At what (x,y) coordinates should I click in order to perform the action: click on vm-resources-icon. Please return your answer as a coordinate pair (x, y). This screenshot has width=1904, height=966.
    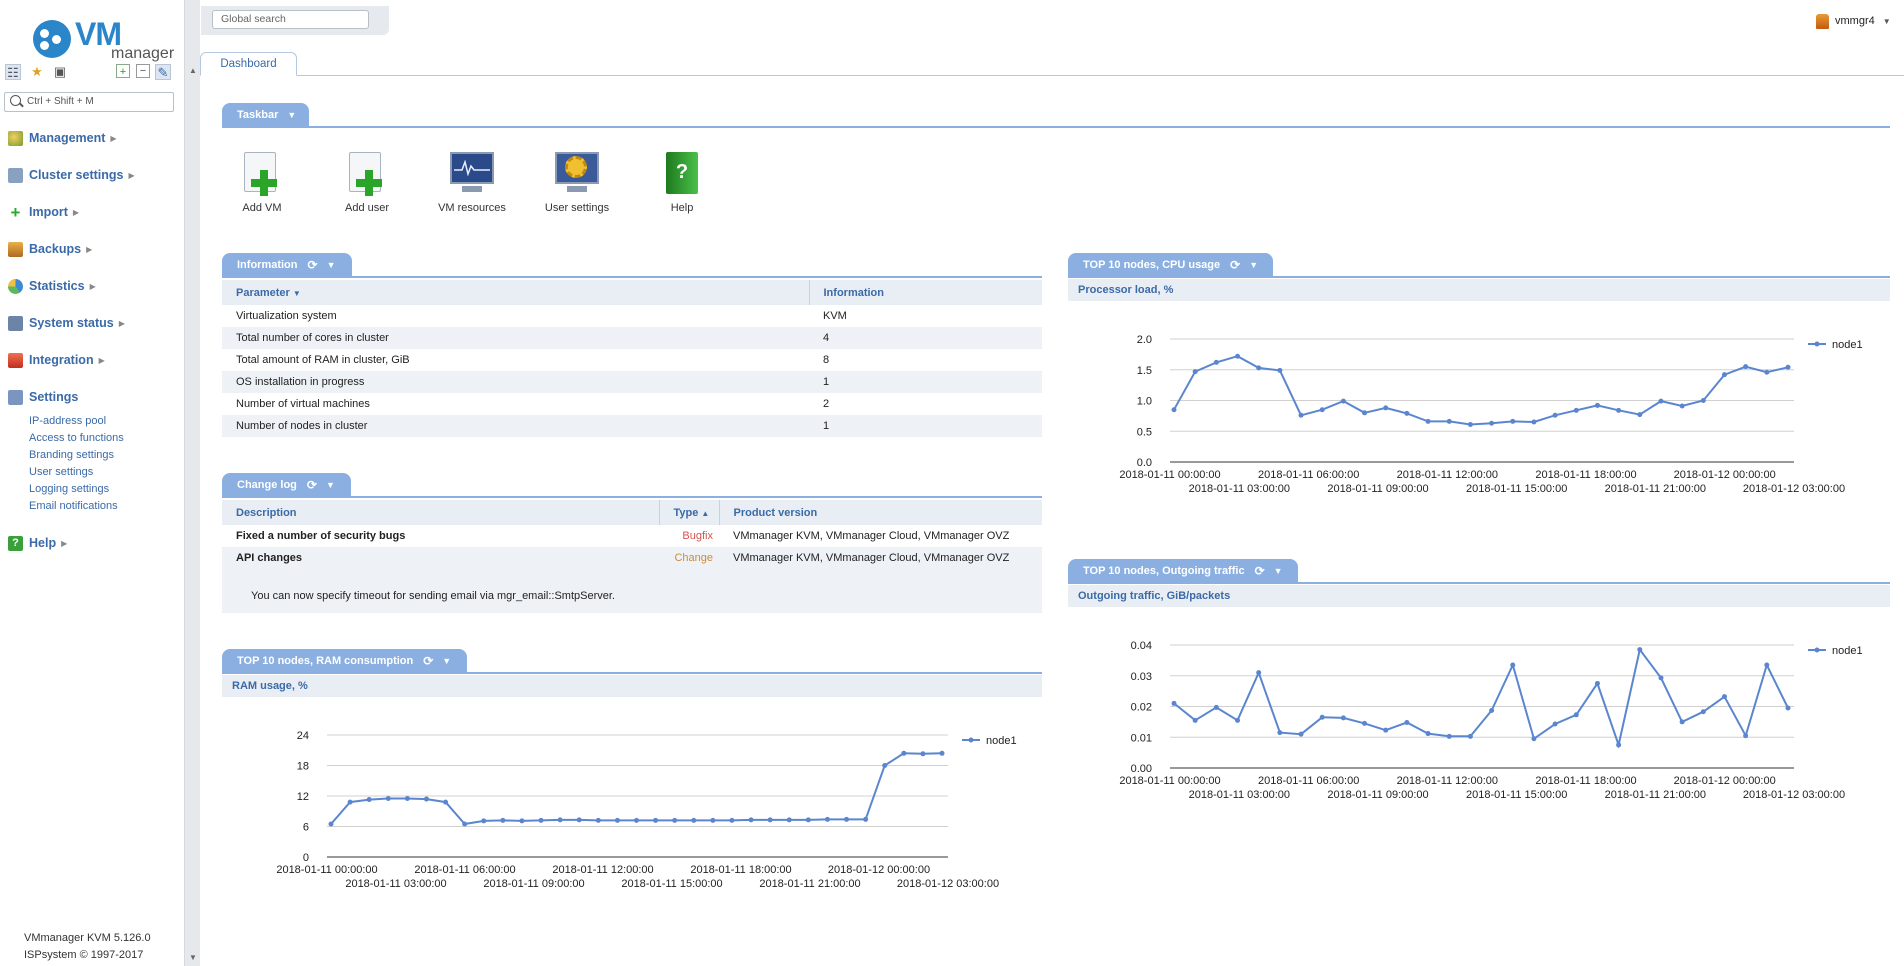
    Looking at the image, I should click on (472, 174).